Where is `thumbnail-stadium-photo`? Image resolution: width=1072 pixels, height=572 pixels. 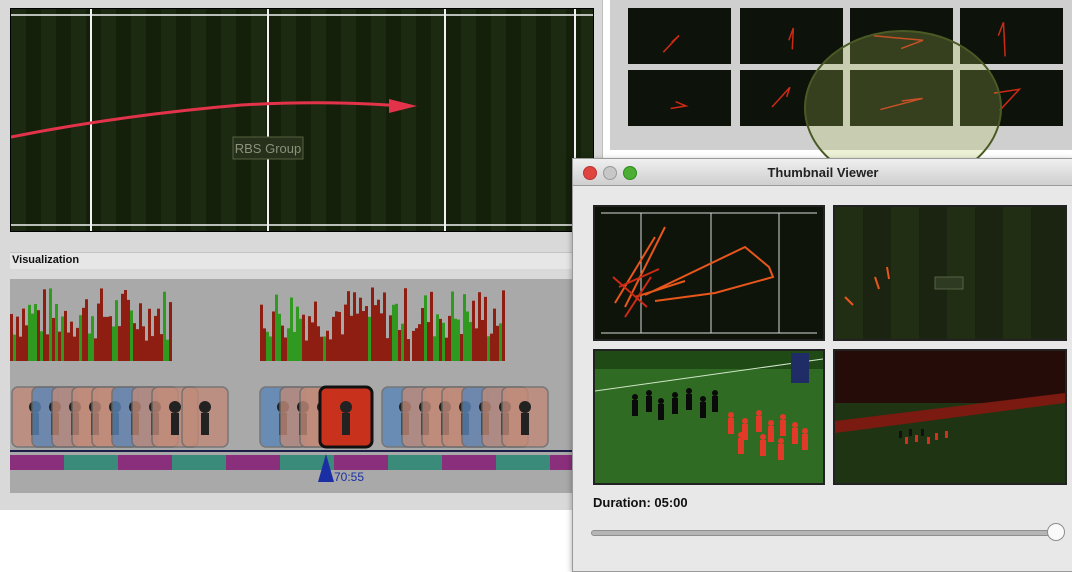 thumbnail-stadium-photo is located at coordinates (950, 417).